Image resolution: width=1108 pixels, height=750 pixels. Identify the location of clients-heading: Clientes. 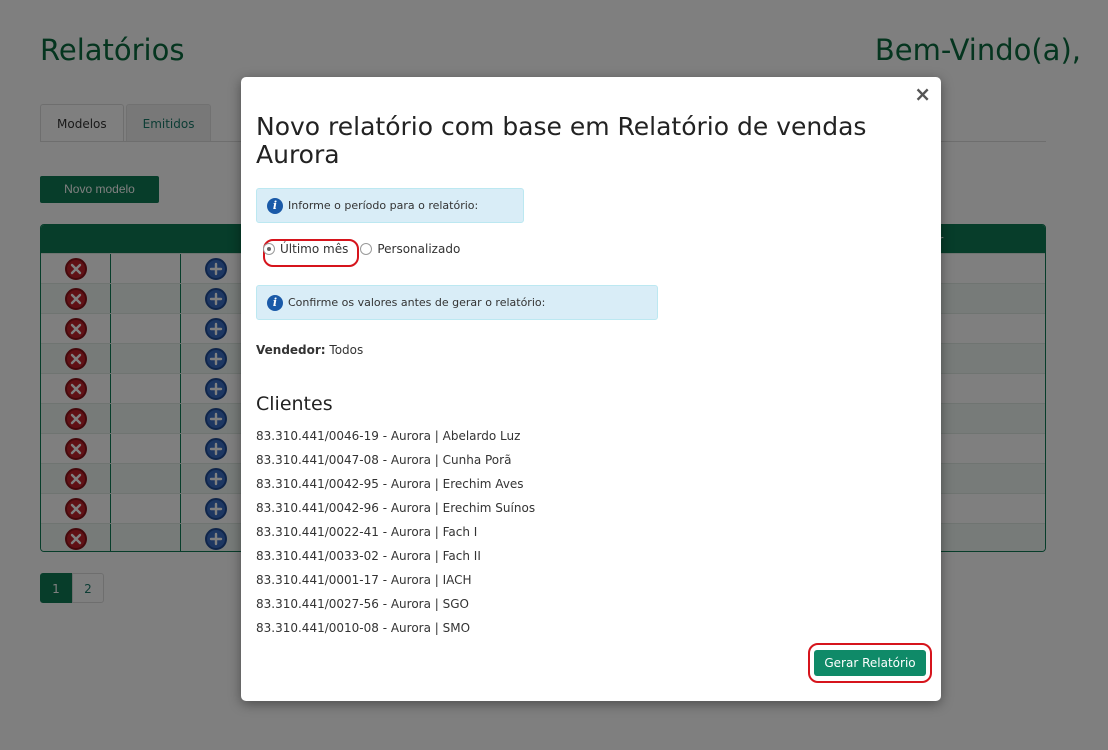
(294, 404).